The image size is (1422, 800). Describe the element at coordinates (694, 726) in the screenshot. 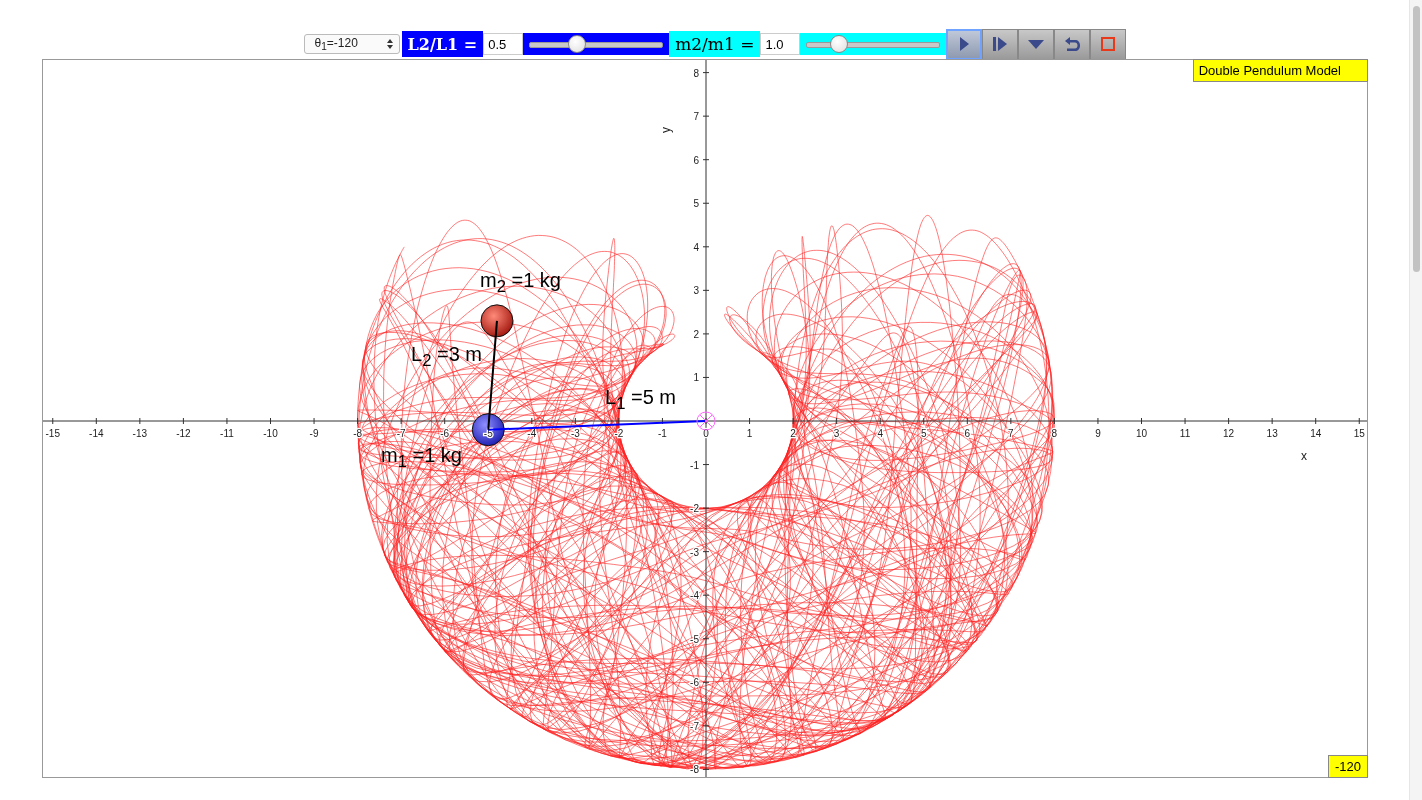

I see `y-tick-label: -7` at that location.